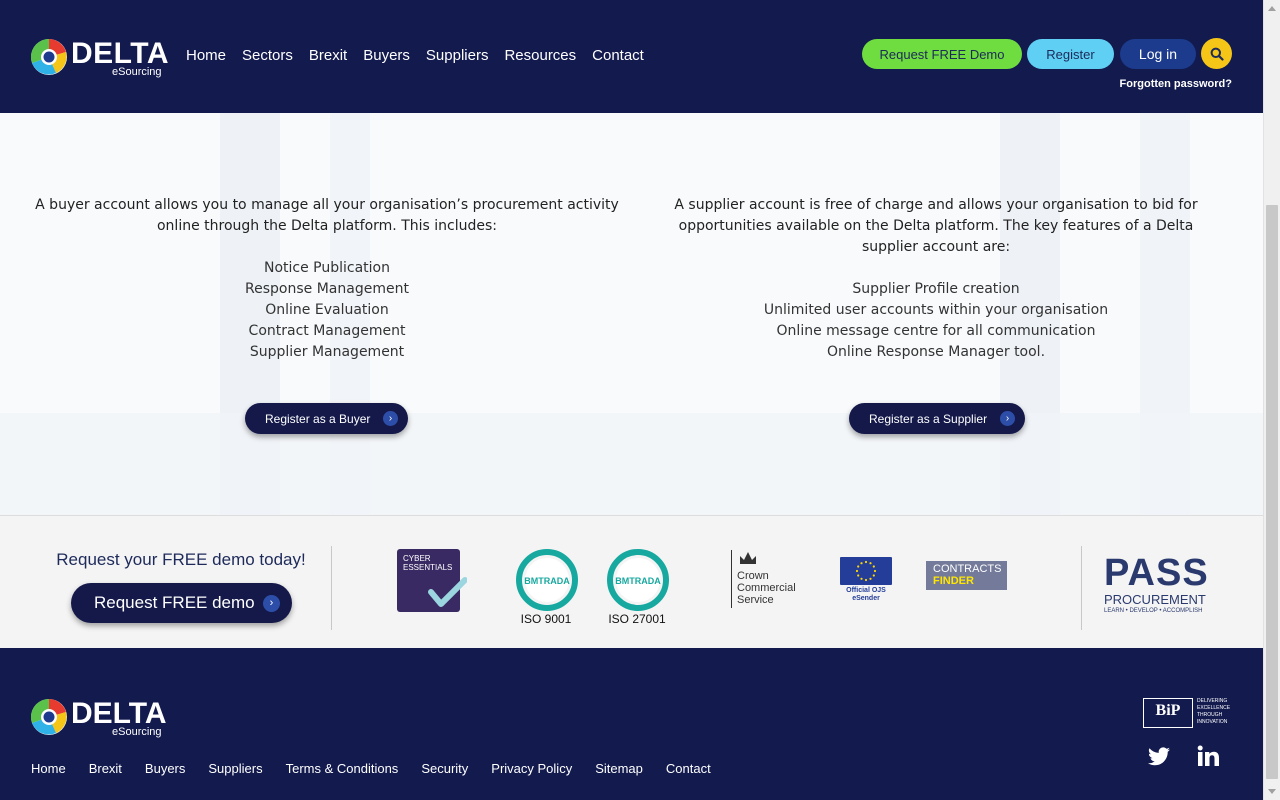 The width and height of the screenshot is (1280, 800). I want to click on twitter-icon, so click(1159, 756).